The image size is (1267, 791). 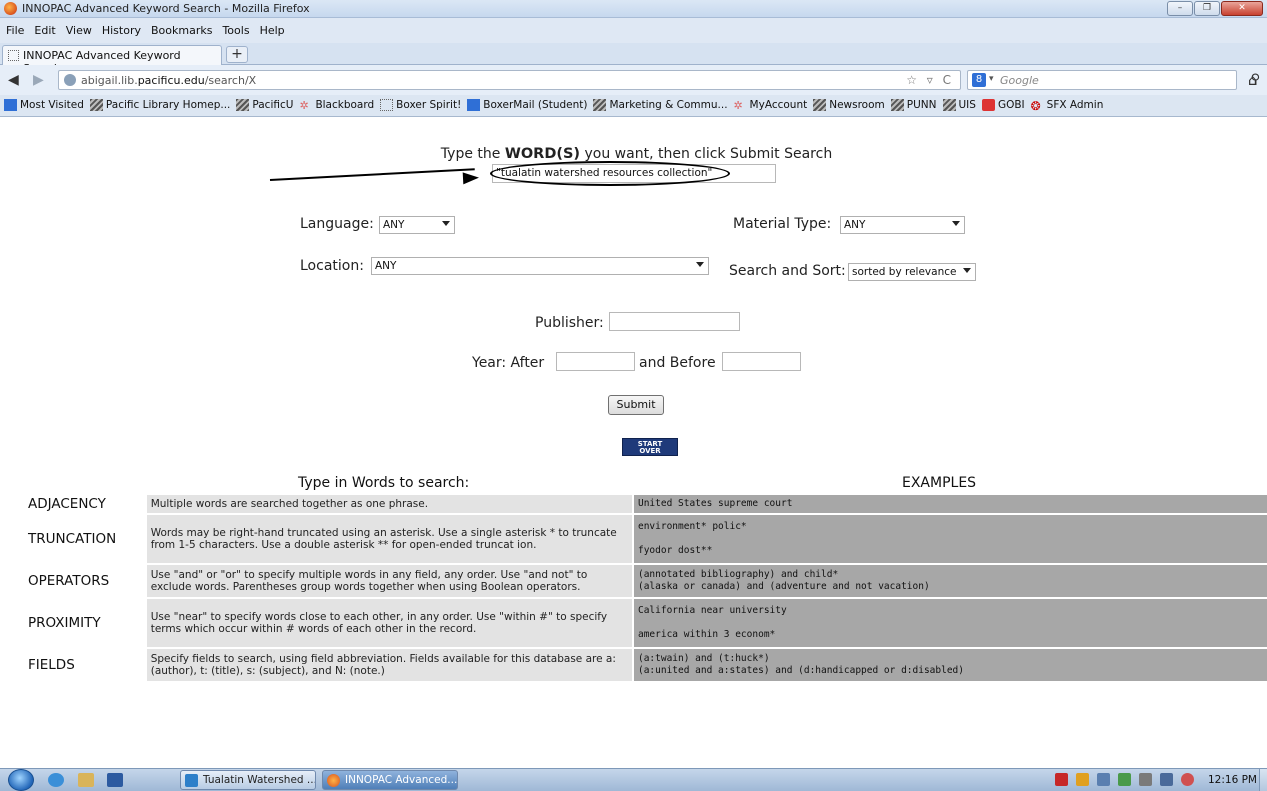 I want to click on bookmark-punn: PUNN, so click(x=913, y=105).